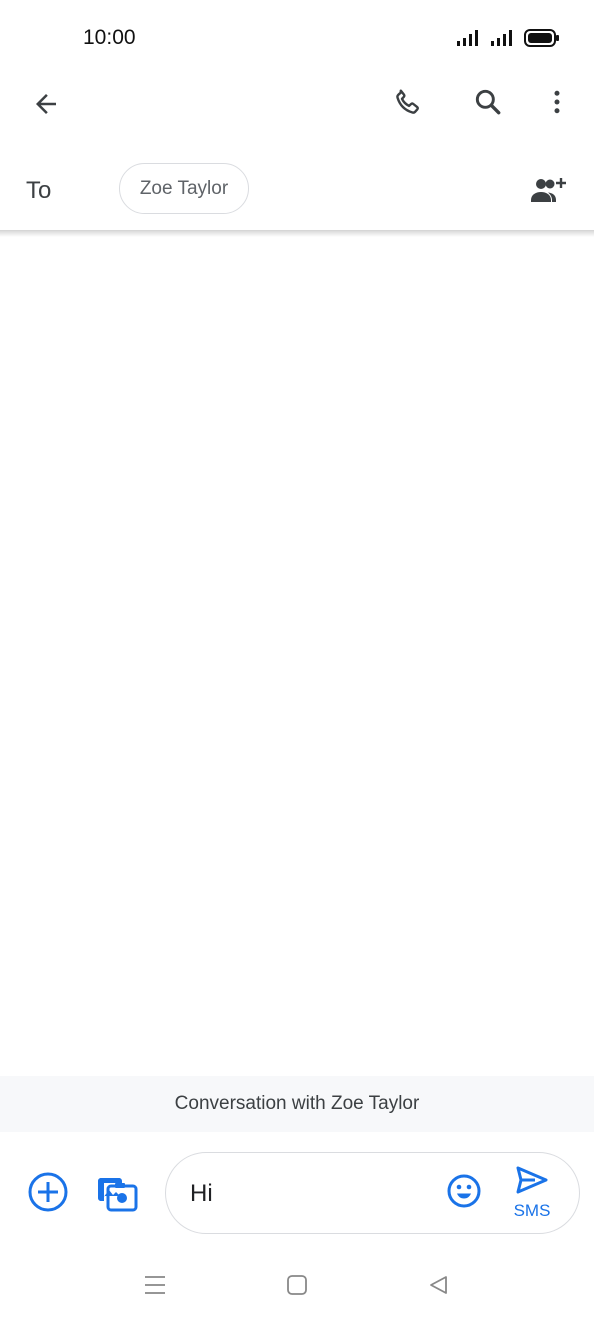 Image resolution: width=594 pixels, height=1320 pixels. Describe the element at coordinates (372, 1193) in the screenshot. I see `message-input: Hi SMS` at that location.